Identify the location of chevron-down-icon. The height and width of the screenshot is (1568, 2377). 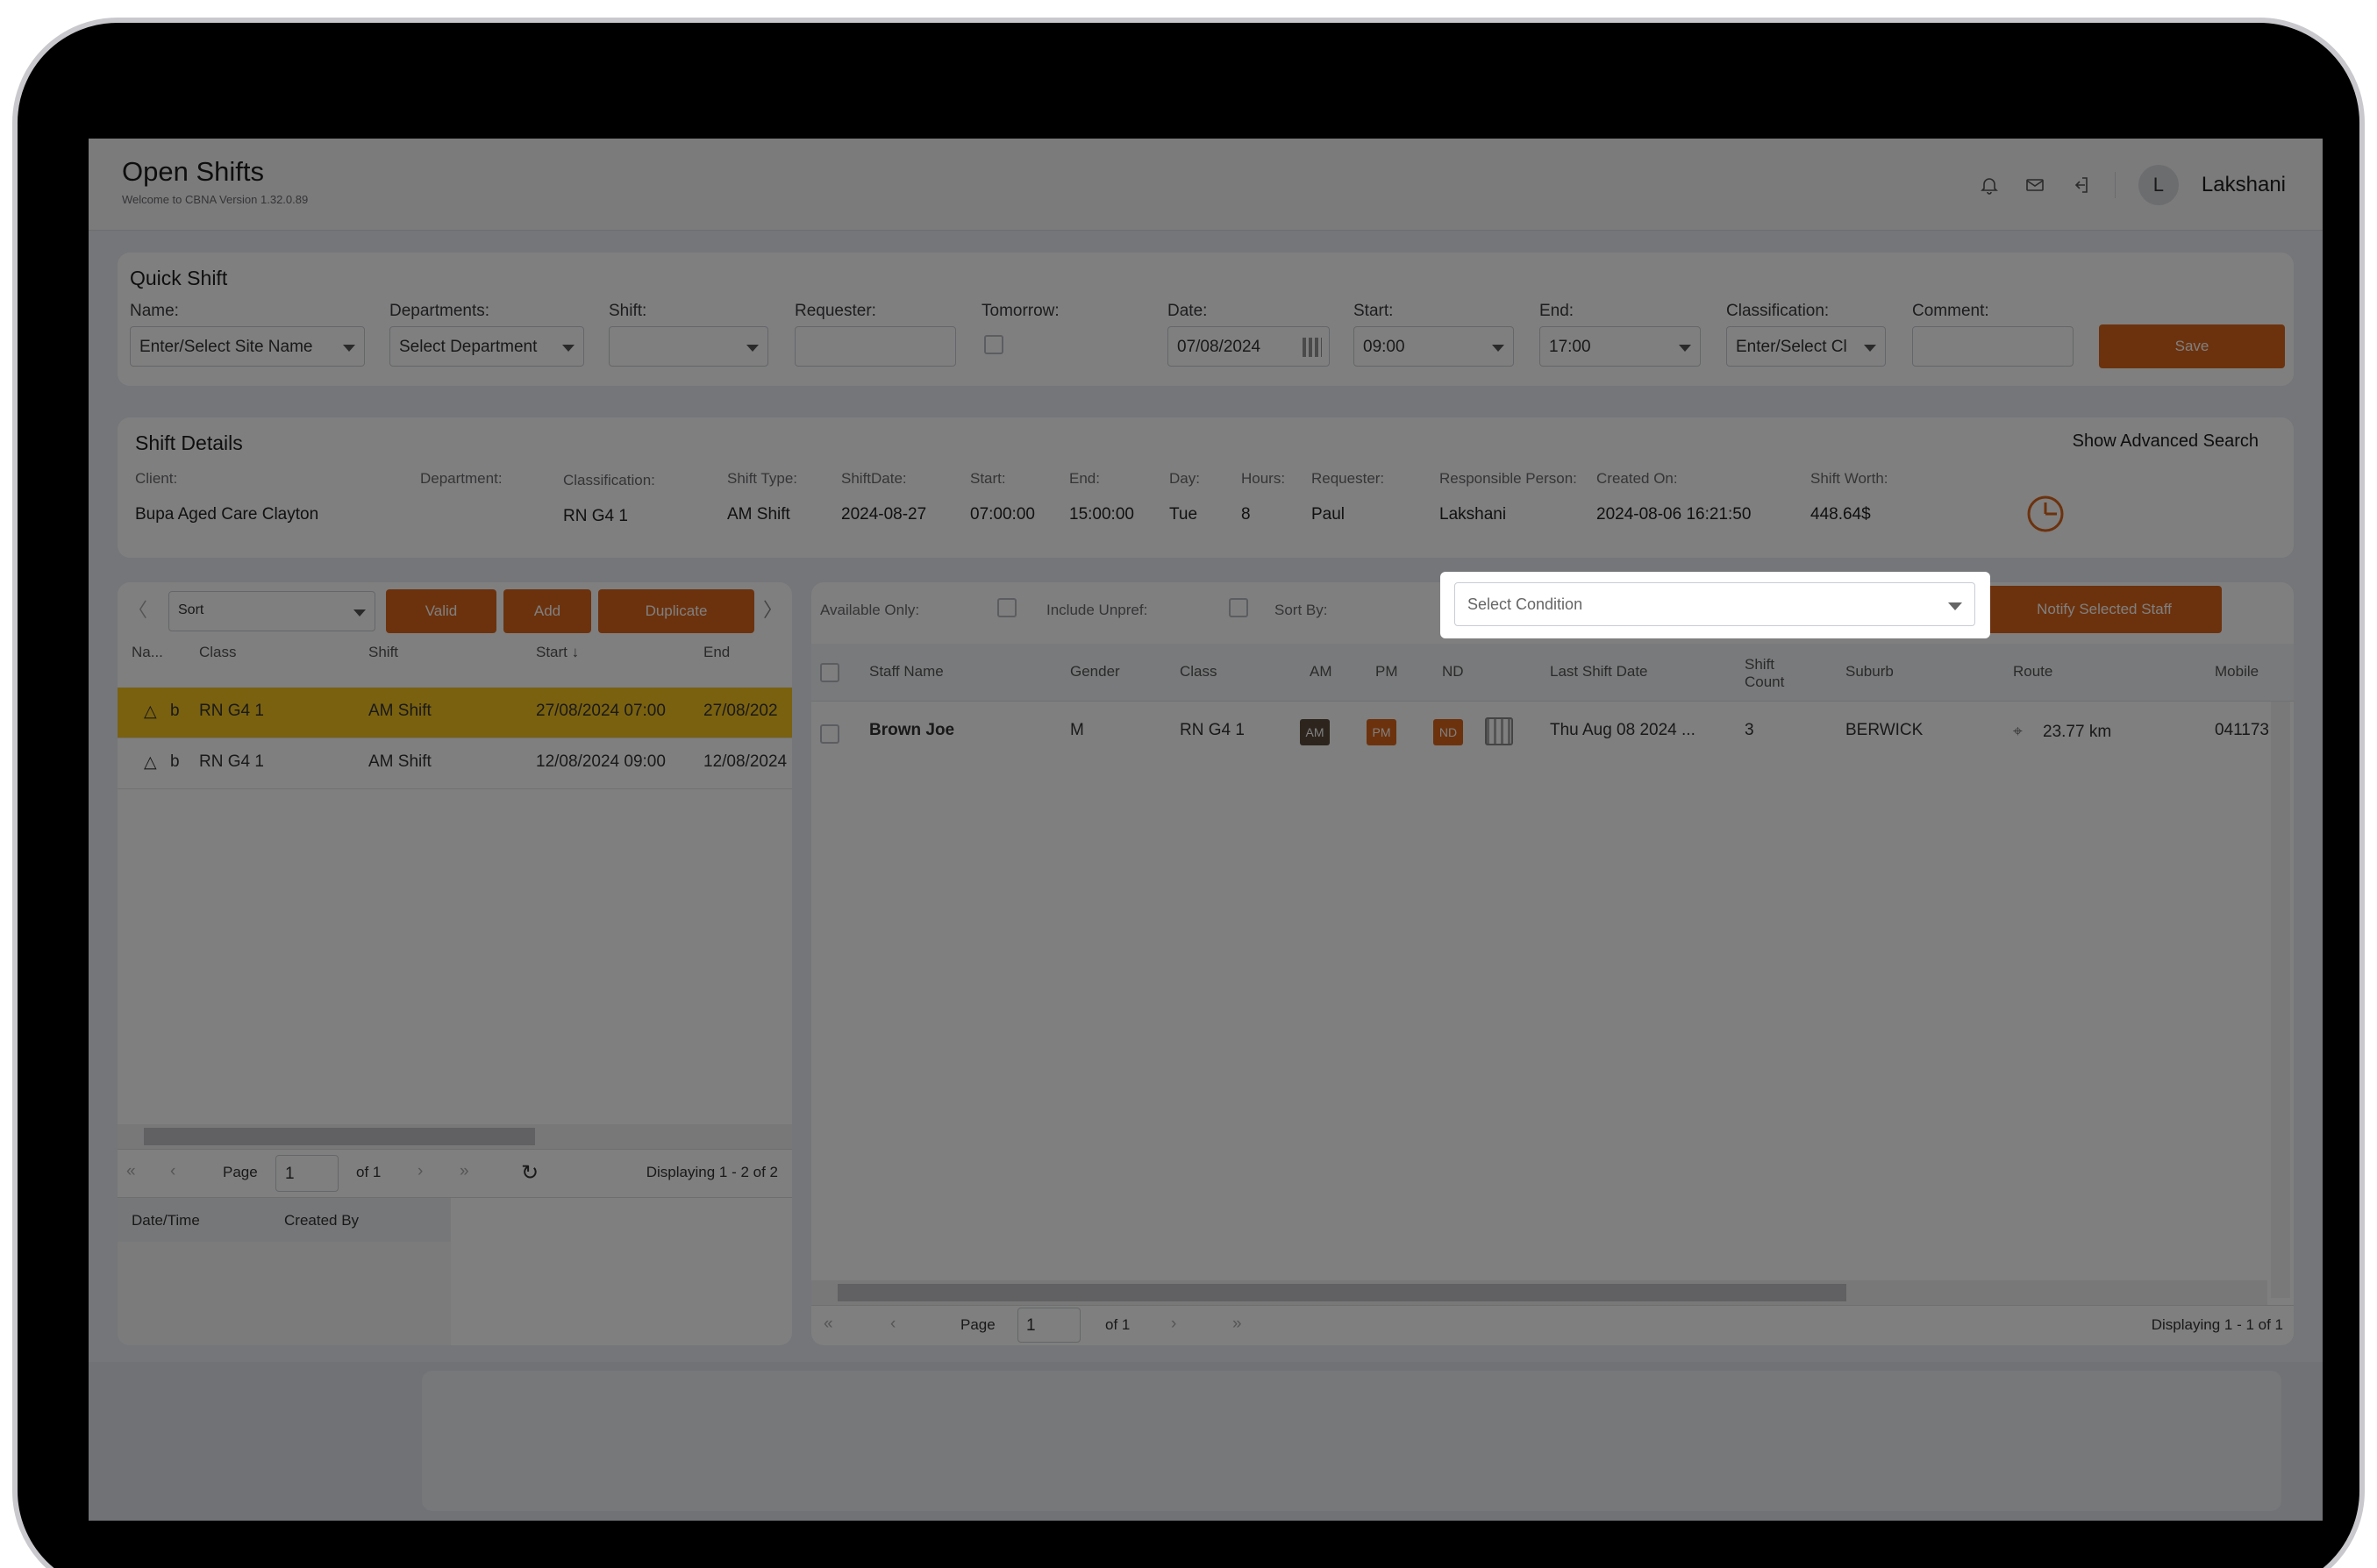
(1955, 606).